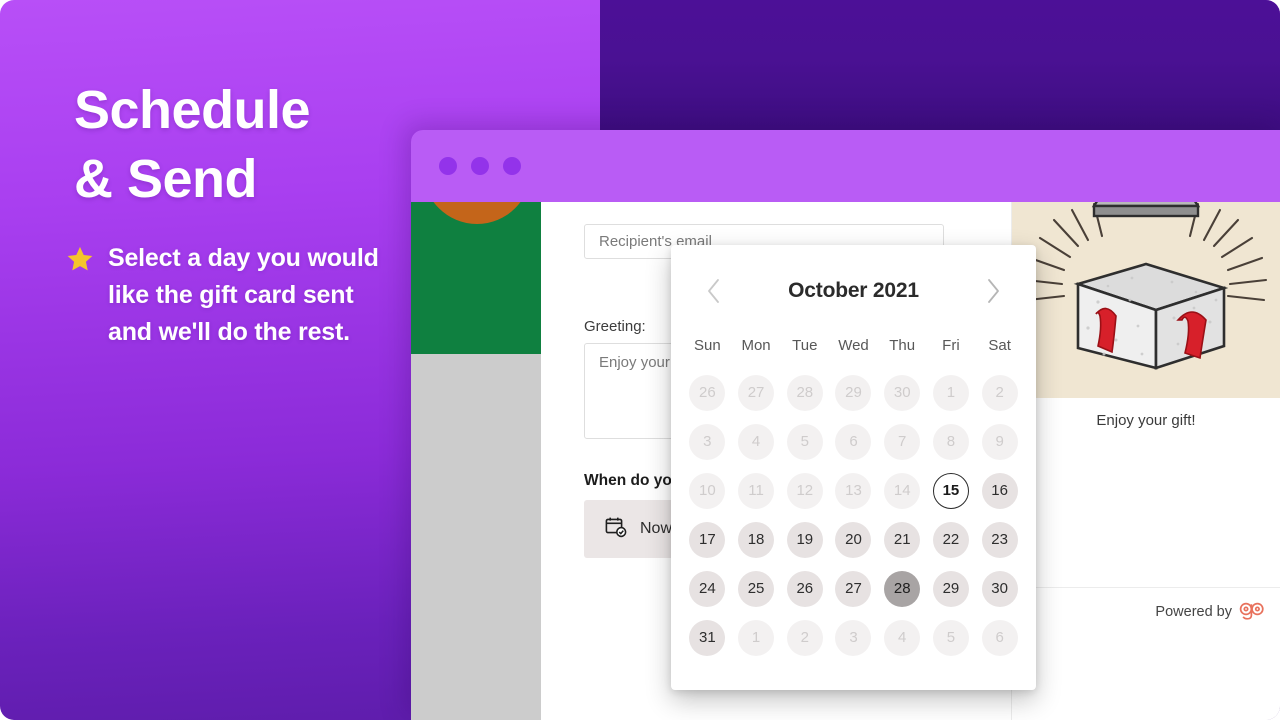 This screenshot has height=720, width=1280. I want to click on calendar-day-cell: 2, so click(999, 392).